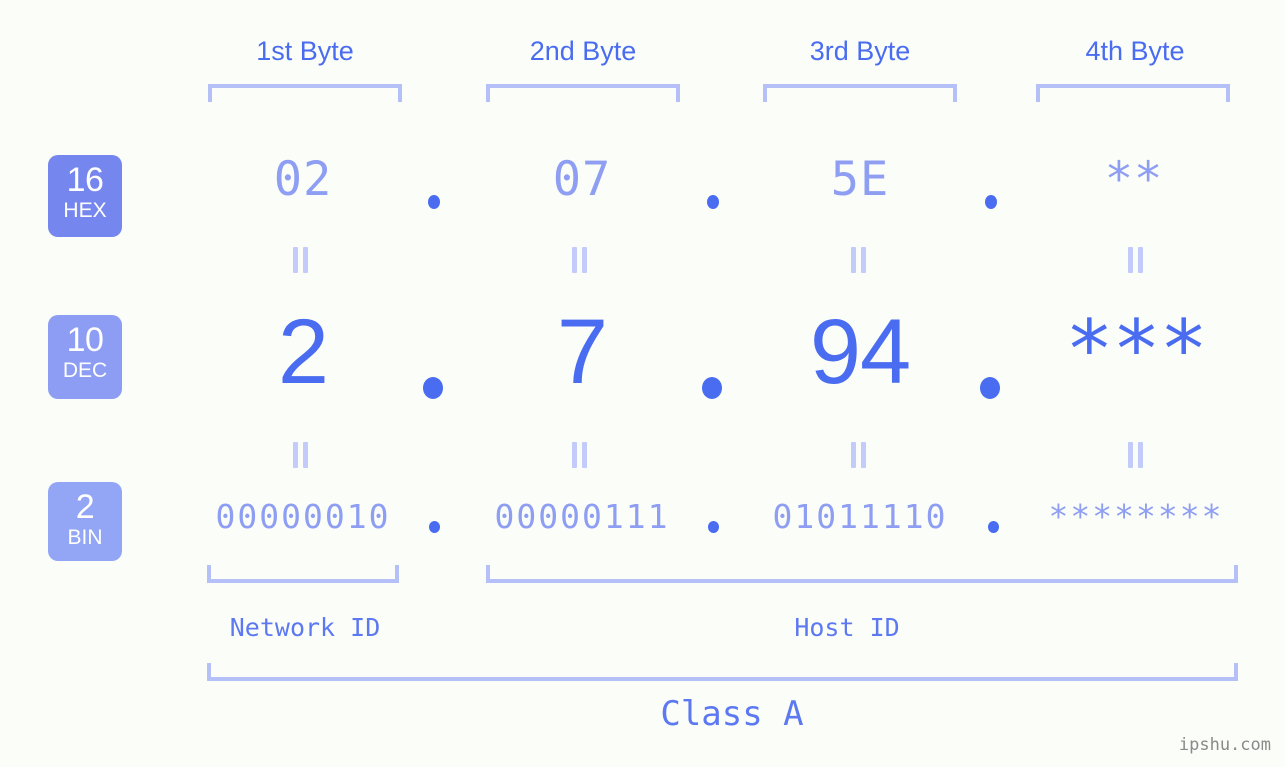  Describe the element at coordinates (860, 51) in the screenshot. I see `byte-header-3: 3rd Byte` at that location.